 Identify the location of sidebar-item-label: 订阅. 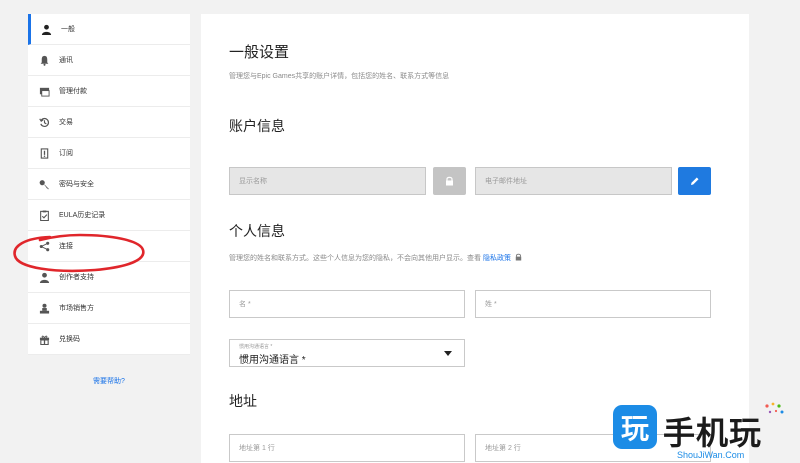
(66, 153).